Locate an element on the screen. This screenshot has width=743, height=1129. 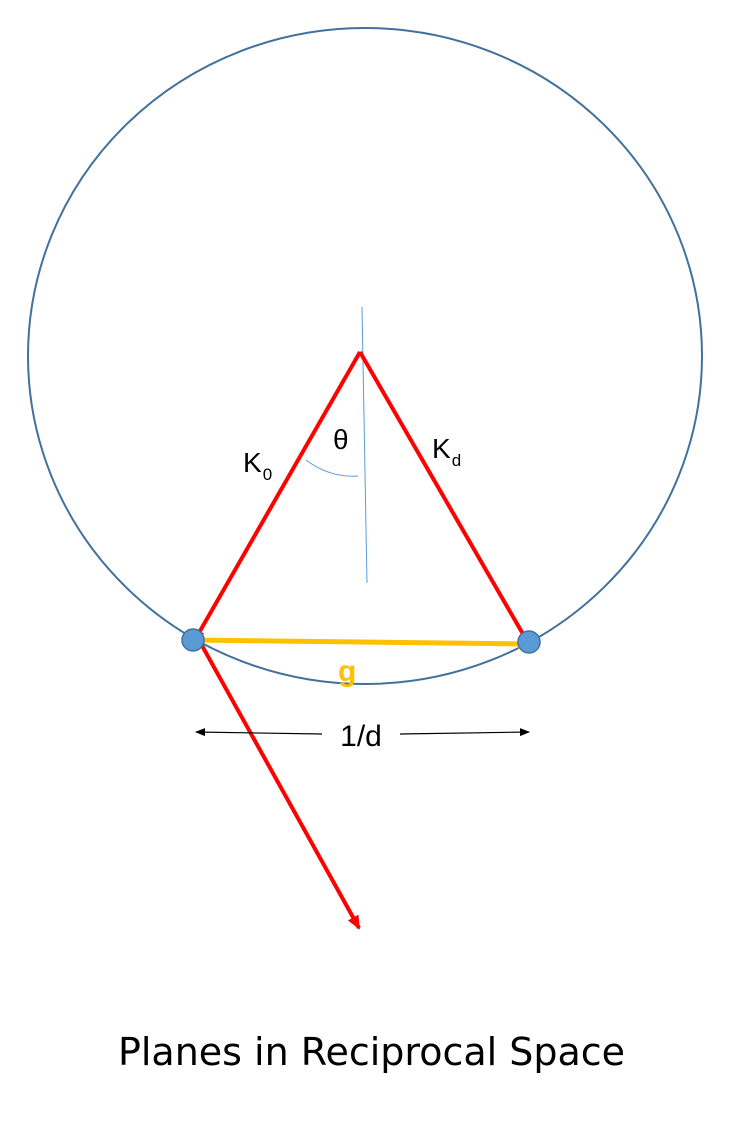
theta-arc is located at coordinates (332, 468).